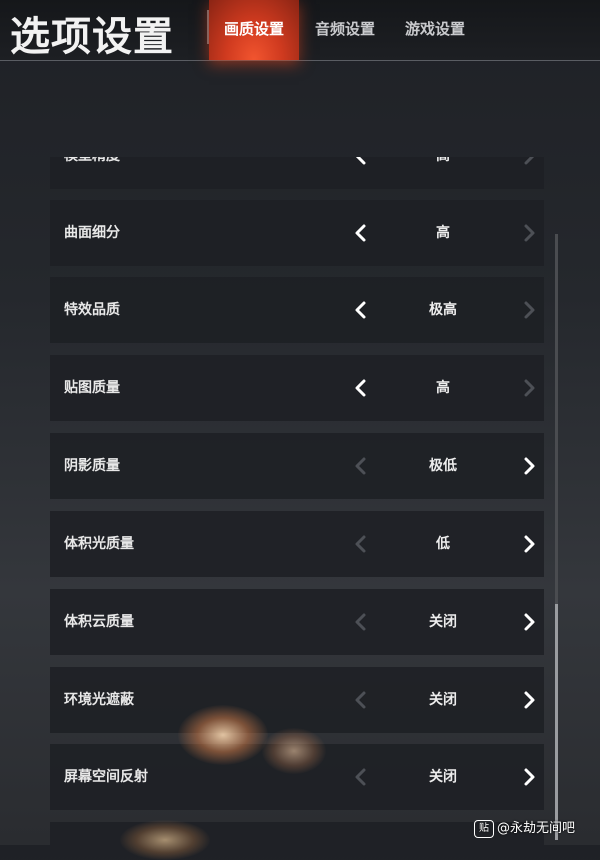 Image resolution: width=600 pixels, height=860 pixels. Describe the element at coordinates (99, 622) in the screenshot. I see `setting-label: 体积云质量` at that location.